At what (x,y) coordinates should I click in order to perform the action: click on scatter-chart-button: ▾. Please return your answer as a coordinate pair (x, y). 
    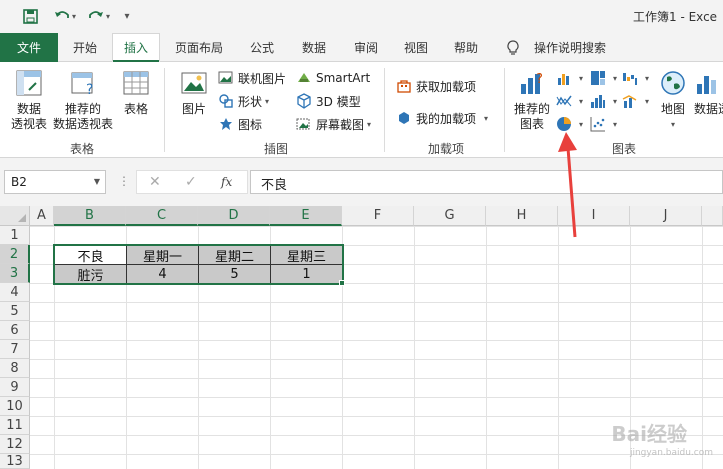
    Looking at the image, I should click on (603, 124).